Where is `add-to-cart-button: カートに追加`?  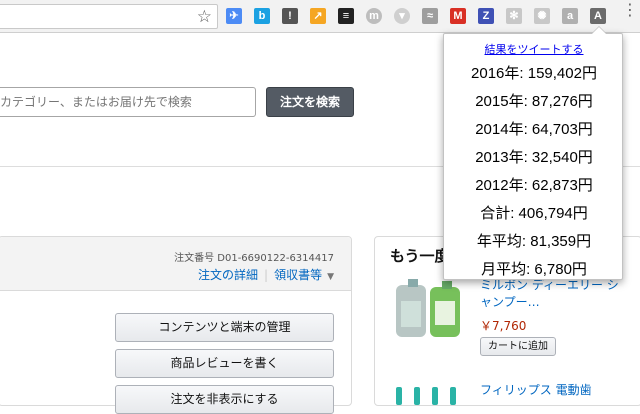
add-to-cart-button: カートに追加 is located at coordinates (518, 346).